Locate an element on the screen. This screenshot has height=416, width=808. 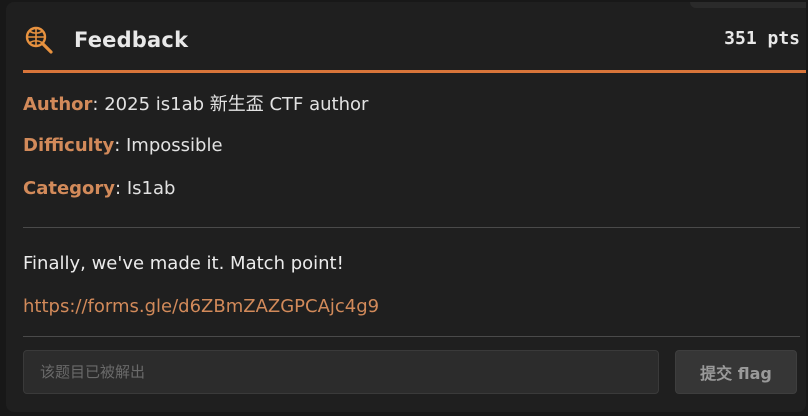
challenge-title: Feedback is located at coordinates (131, 40).